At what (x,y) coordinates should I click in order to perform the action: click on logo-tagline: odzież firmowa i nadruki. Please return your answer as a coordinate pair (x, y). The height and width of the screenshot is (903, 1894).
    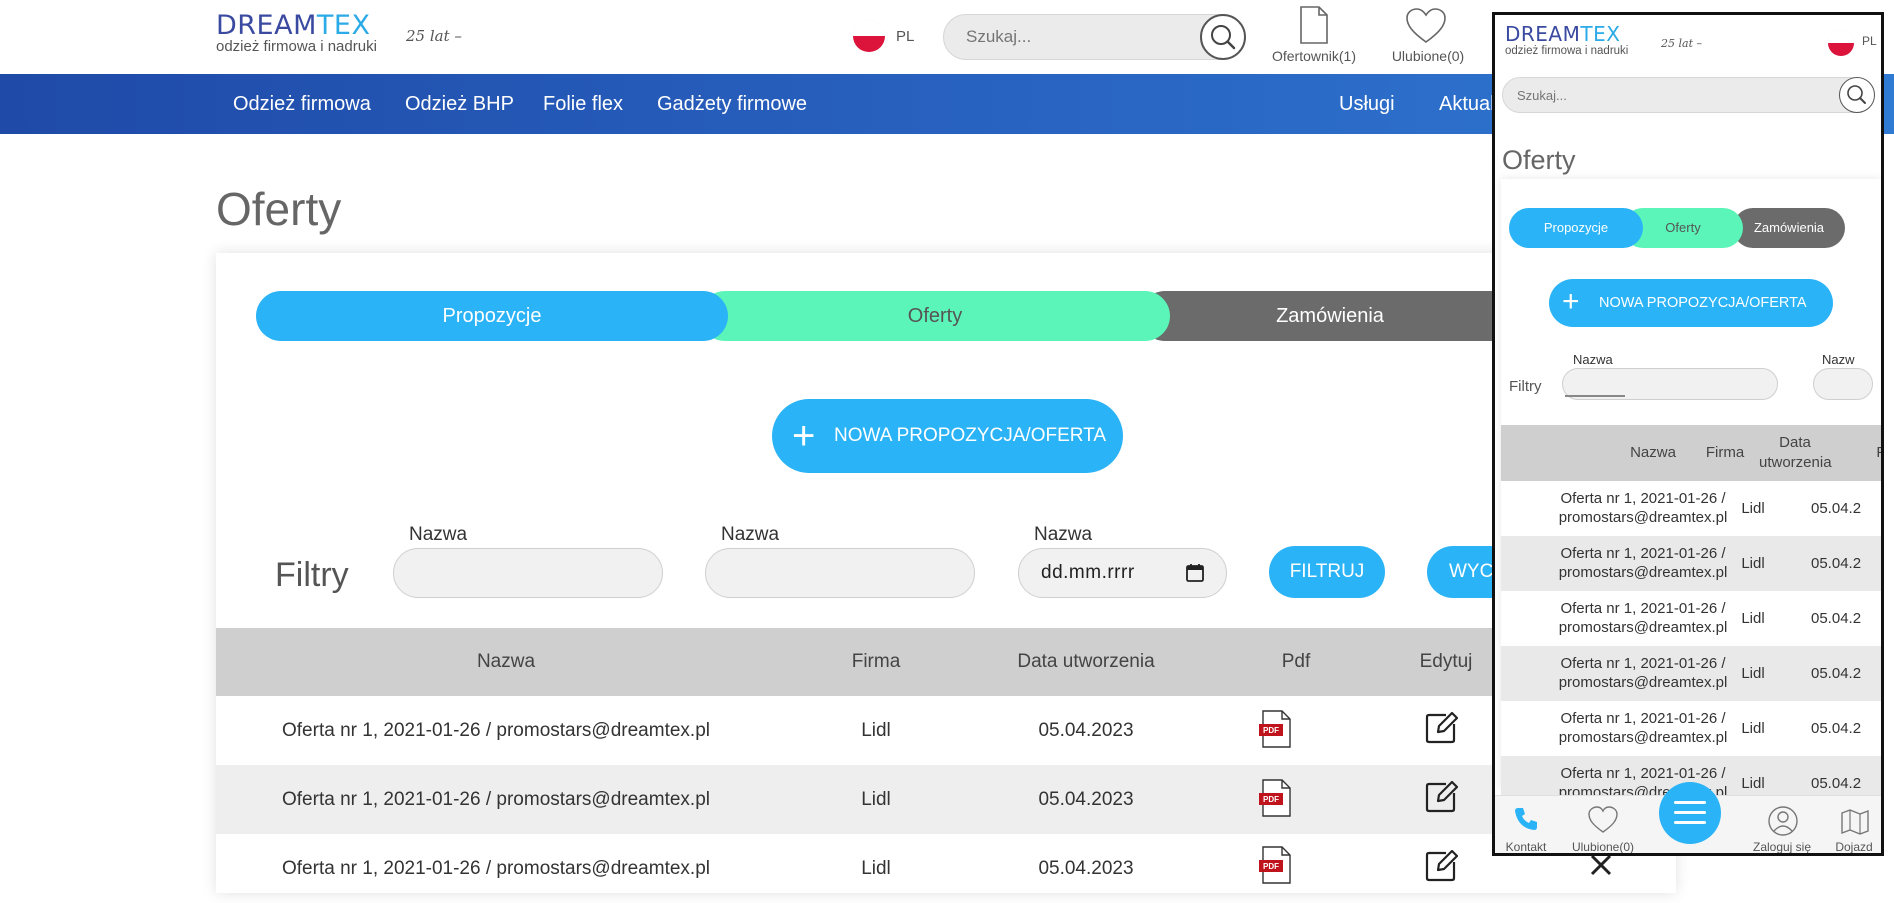
    Looking at the image, I should click on (296, 46).